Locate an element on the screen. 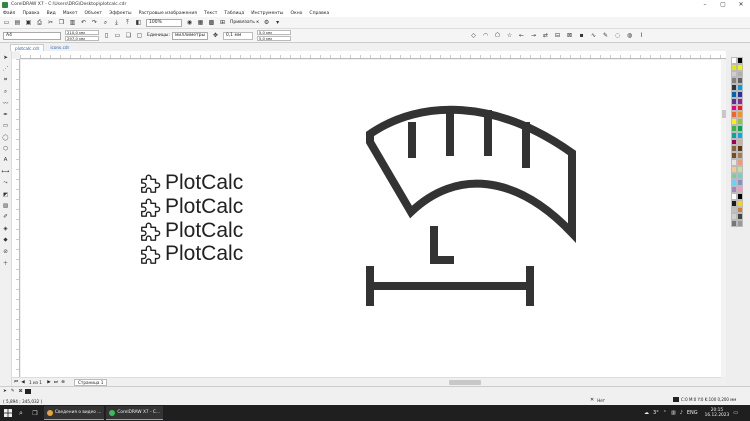 Image resolution: width=750 pixels, height=421 pixels. print-icon: ⎙ is located at coordinates (39, 22).